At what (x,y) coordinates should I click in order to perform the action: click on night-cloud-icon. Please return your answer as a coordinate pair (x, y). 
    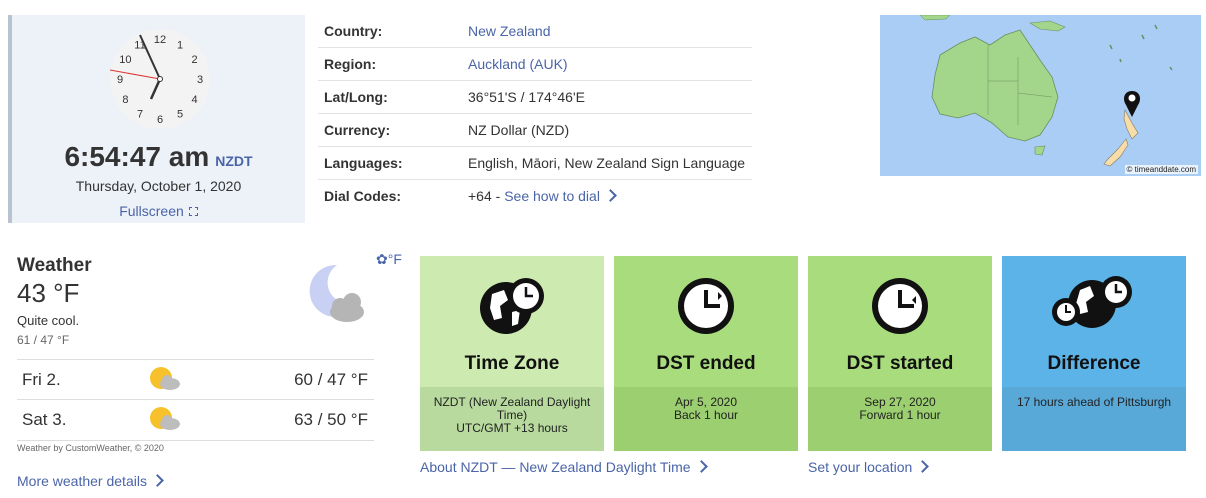
    Looking at the image, I should click on (336, 293).